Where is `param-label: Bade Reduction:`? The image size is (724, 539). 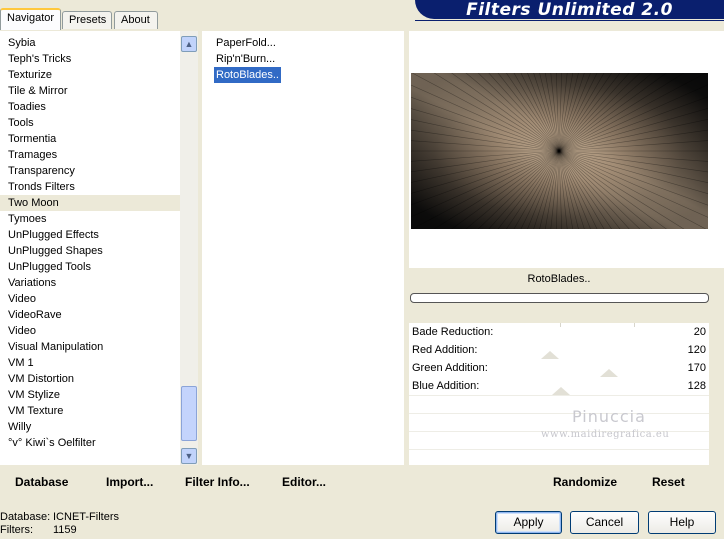
param-label: Bade Reduction: is located at coordinates (453, 332).